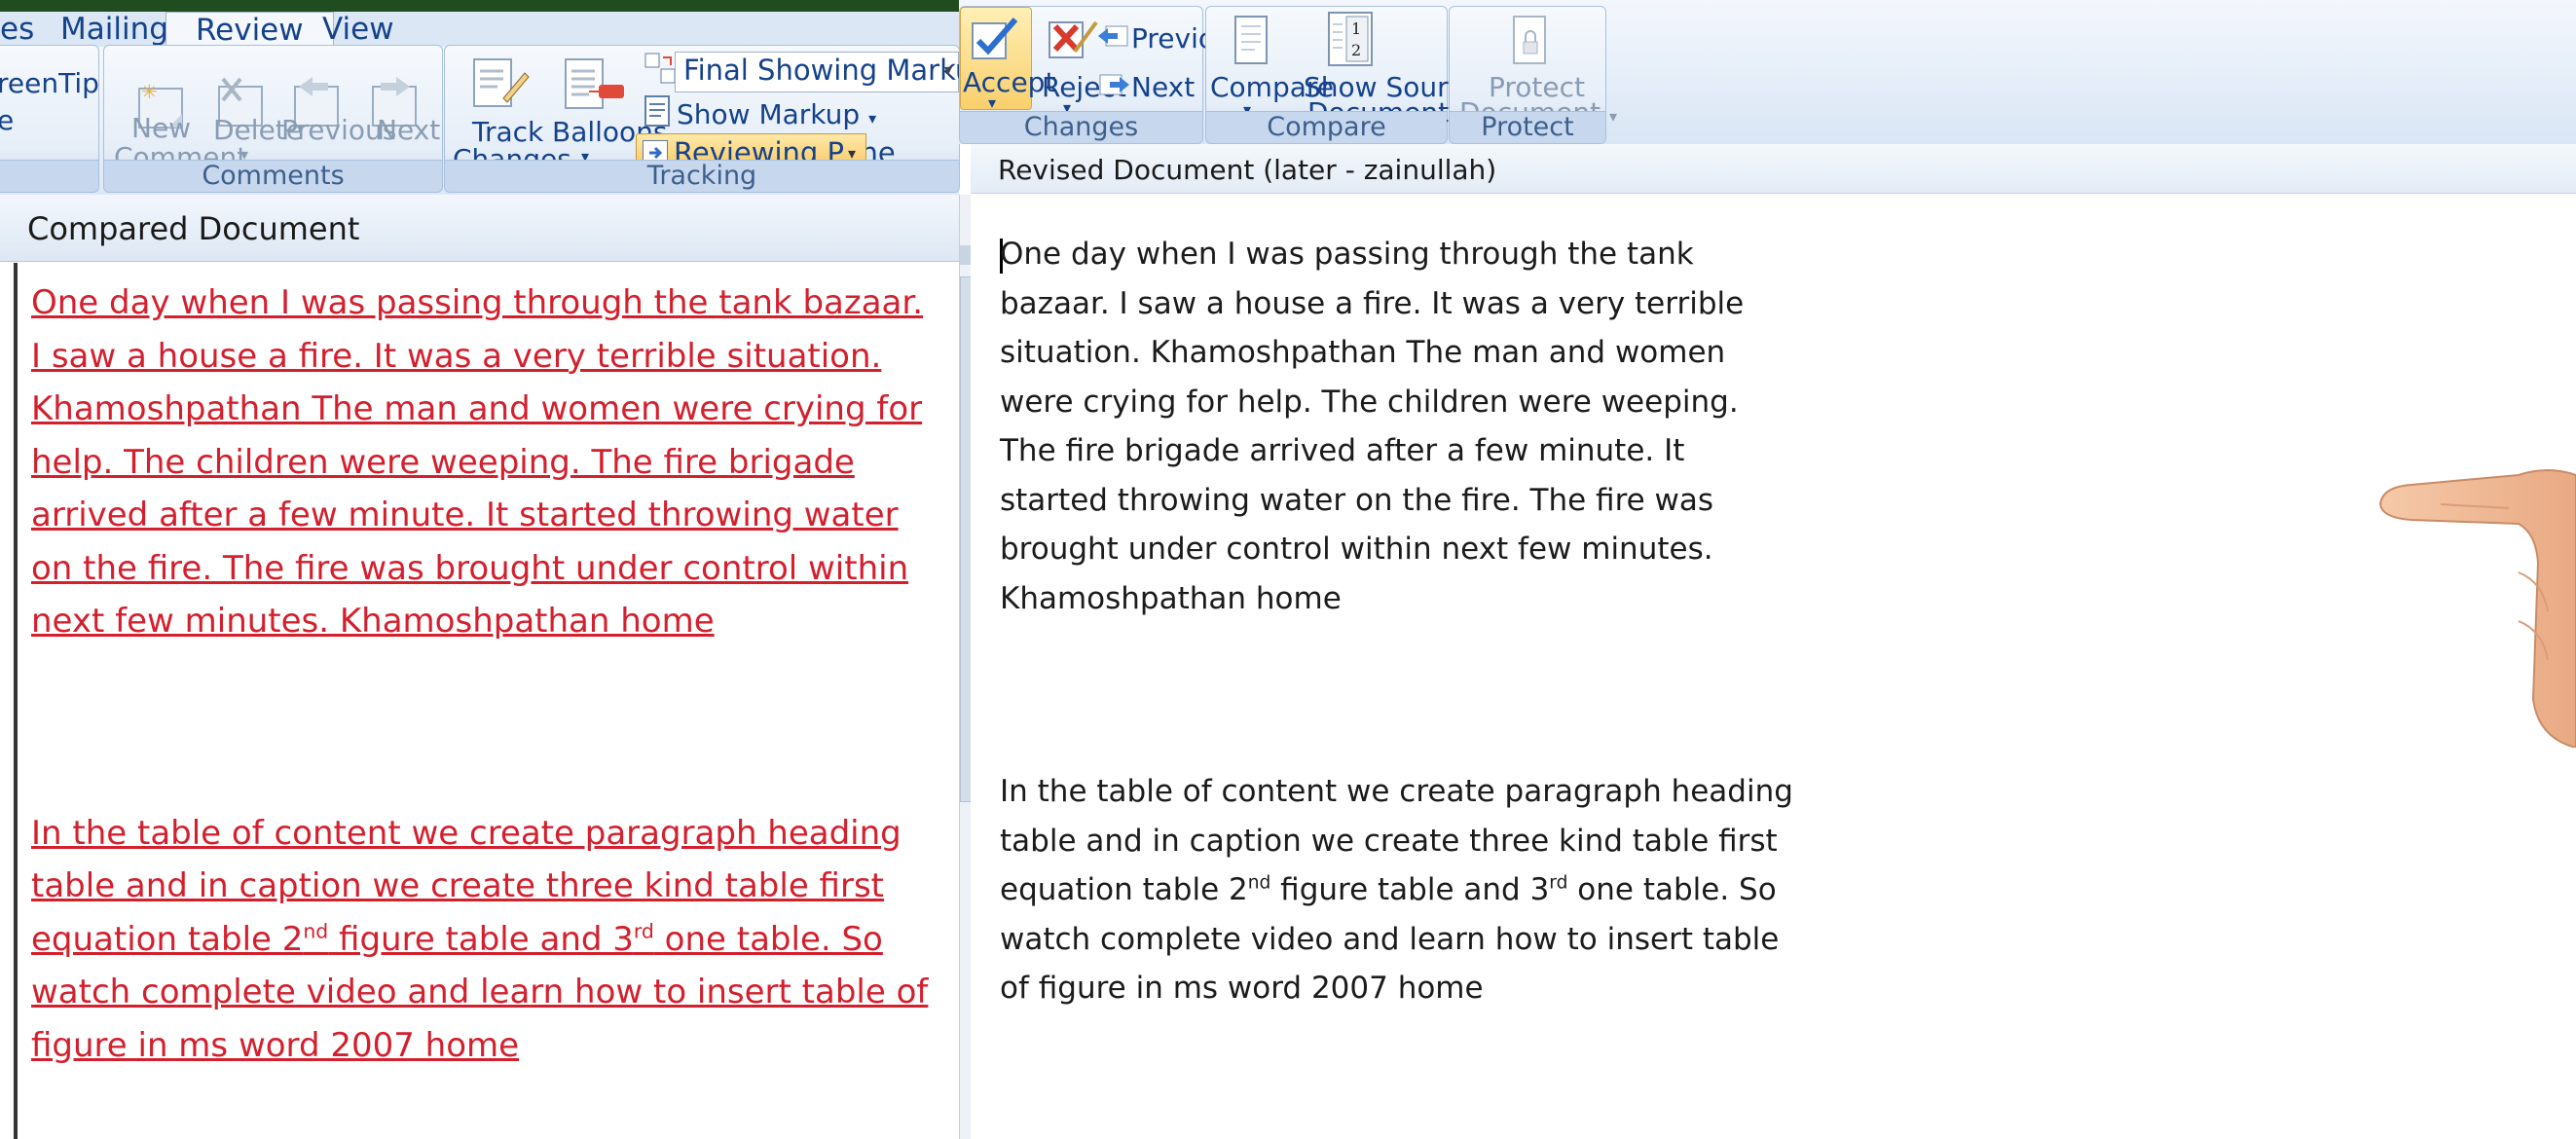 The image size is (2576, 1139). What do you see at coordinates (1773, 169) in the screenshot?
I see `revised-document-header: Revised Document (later - zainullah)` at bounding box center [1773, 169].